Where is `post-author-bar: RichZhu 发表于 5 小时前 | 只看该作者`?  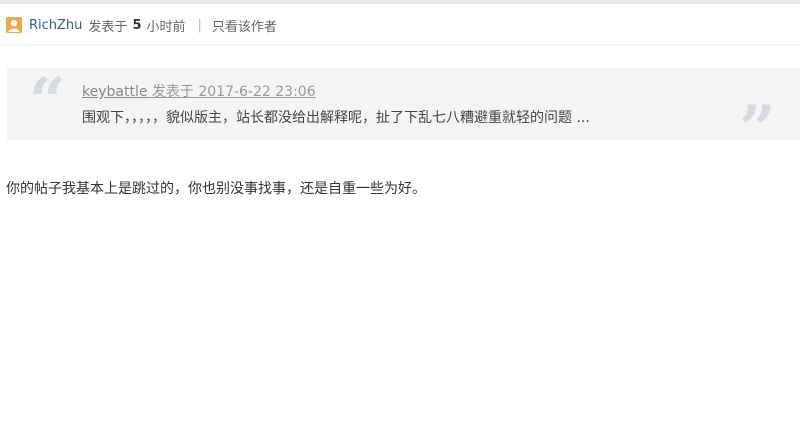 post-author-bar: RichZhu 发表于 5 小时前 | 只看该作者 is located at coordinates (141, 25).